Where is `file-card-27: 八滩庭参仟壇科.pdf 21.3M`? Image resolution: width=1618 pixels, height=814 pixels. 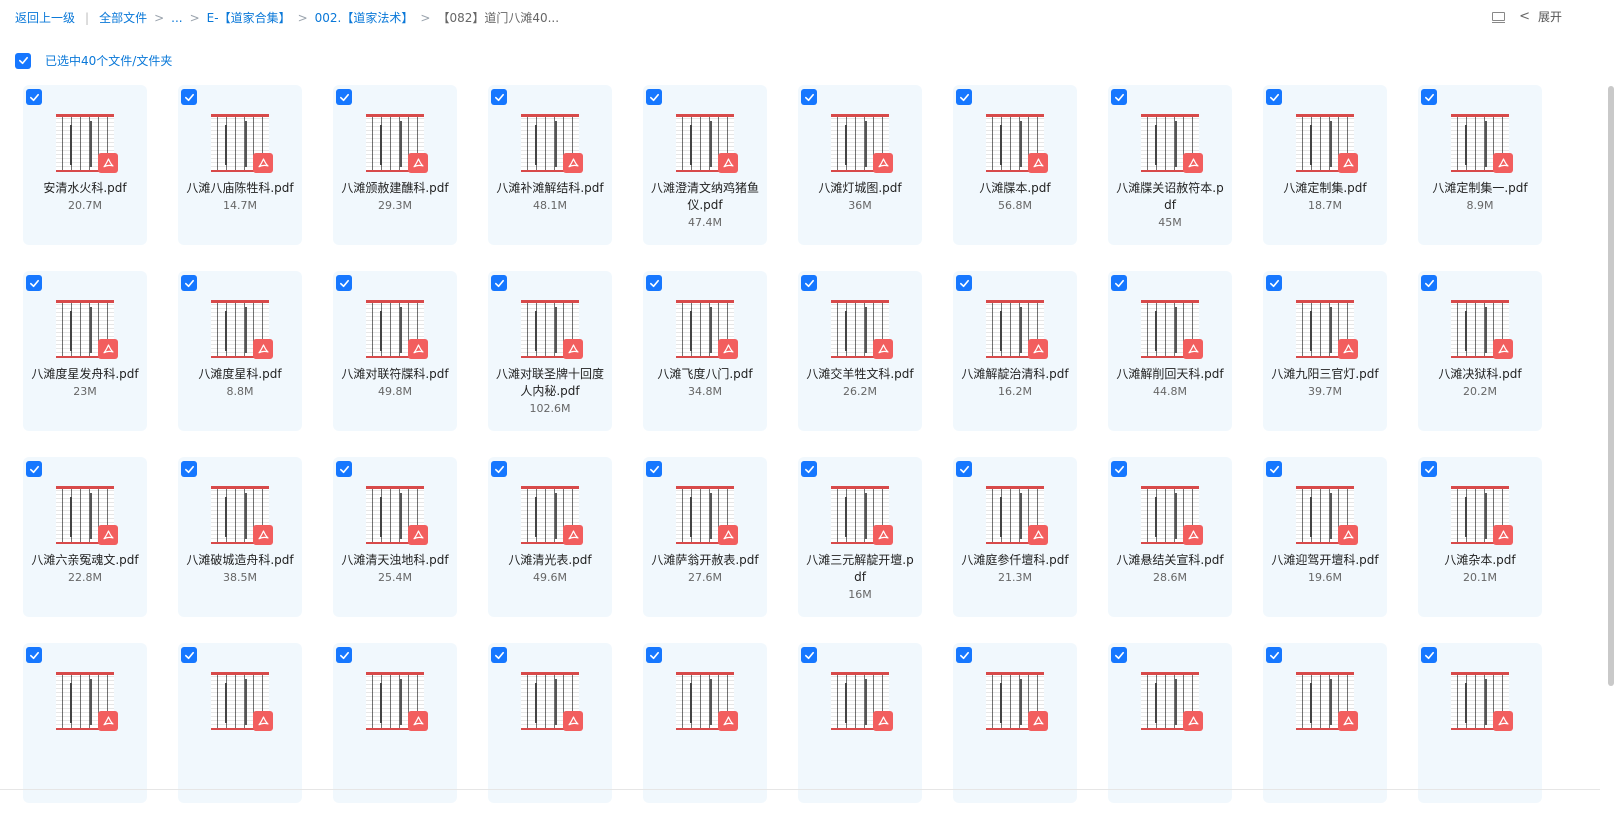
file-card-27: 八滩庭参仟壇科.pdf 21.3M is located at coordinates (1015, 537).